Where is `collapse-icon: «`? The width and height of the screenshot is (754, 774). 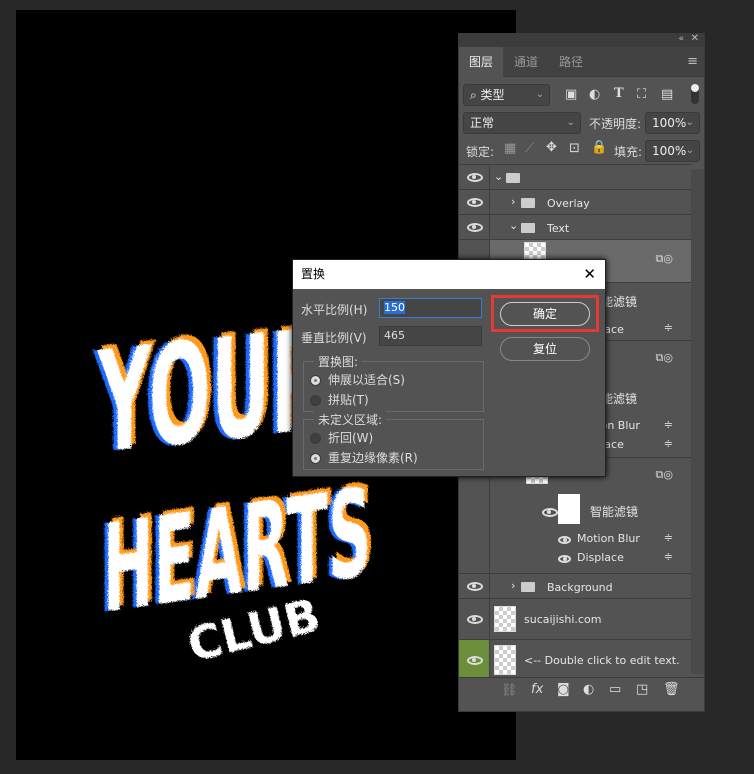
collapse-icon: « is located at coordinates (681, 39).